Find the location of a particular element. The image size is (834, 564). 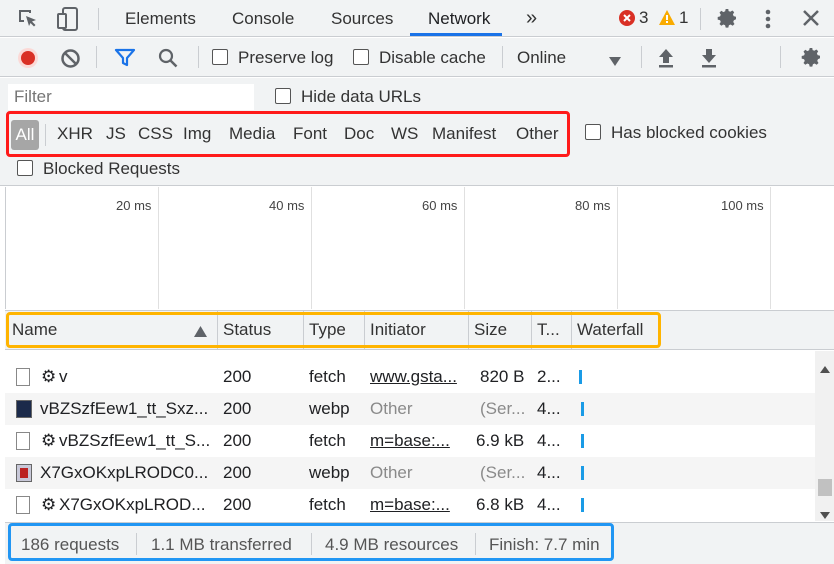

type-filter-img: Img is located at coordinates (197, 134).